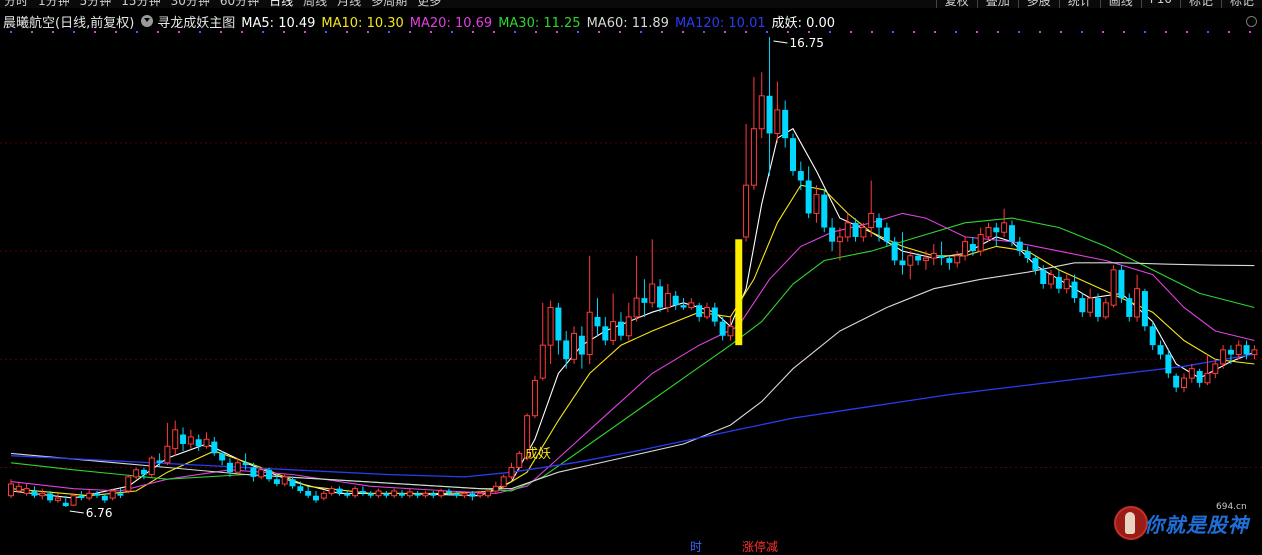 This screenshot has width=1262, height=555. I want to click on watermark-text: 你就是股神, so click(1196, 525).